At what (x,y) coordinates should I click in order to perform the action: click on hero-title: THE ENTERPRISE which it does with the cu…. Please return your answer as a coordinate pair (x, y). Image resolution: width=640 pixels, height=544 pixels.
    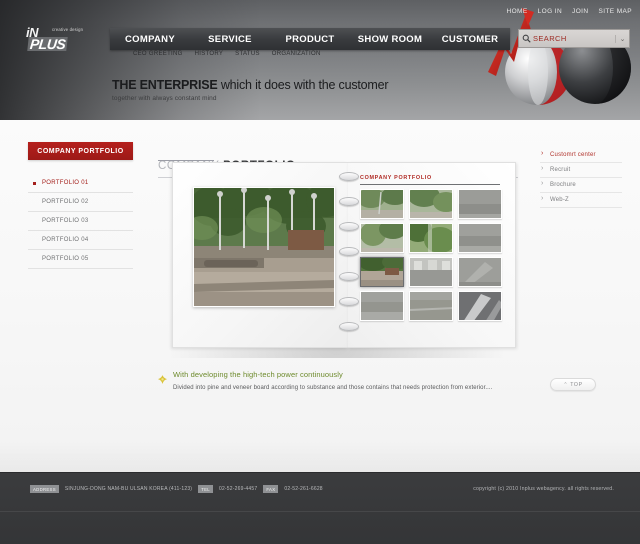
    Looking at the image, I should click on (250, 85).